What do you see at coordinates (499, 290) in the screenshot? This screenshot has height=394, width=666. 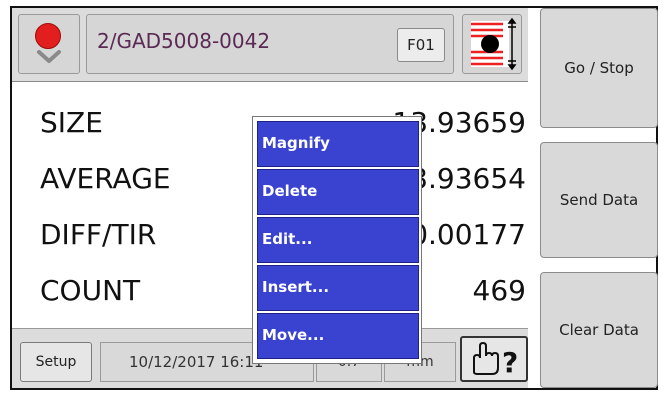 I see `count-value: 469` at bounding box center [499, 290].